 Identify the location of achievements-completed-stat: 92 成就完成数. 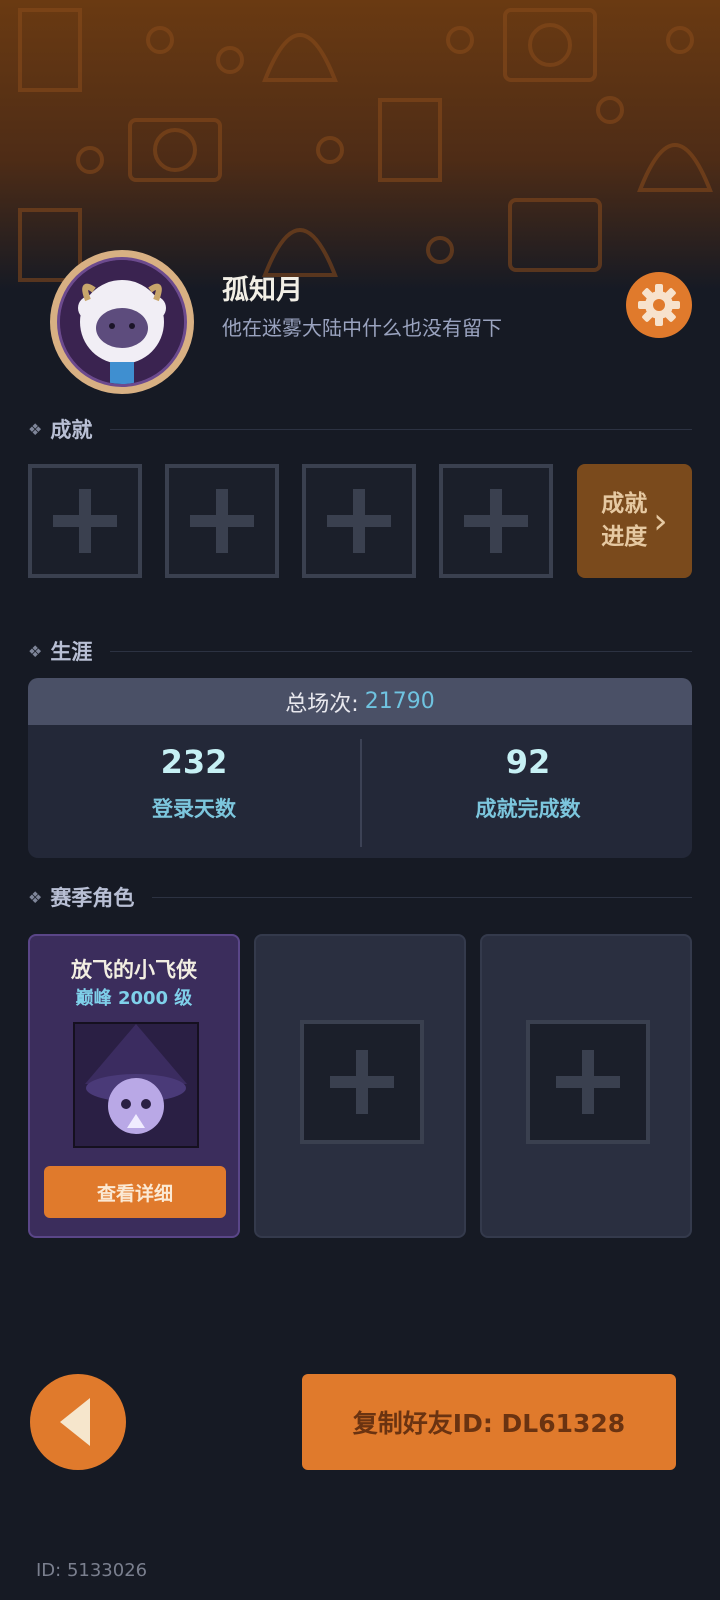
(527, 791).